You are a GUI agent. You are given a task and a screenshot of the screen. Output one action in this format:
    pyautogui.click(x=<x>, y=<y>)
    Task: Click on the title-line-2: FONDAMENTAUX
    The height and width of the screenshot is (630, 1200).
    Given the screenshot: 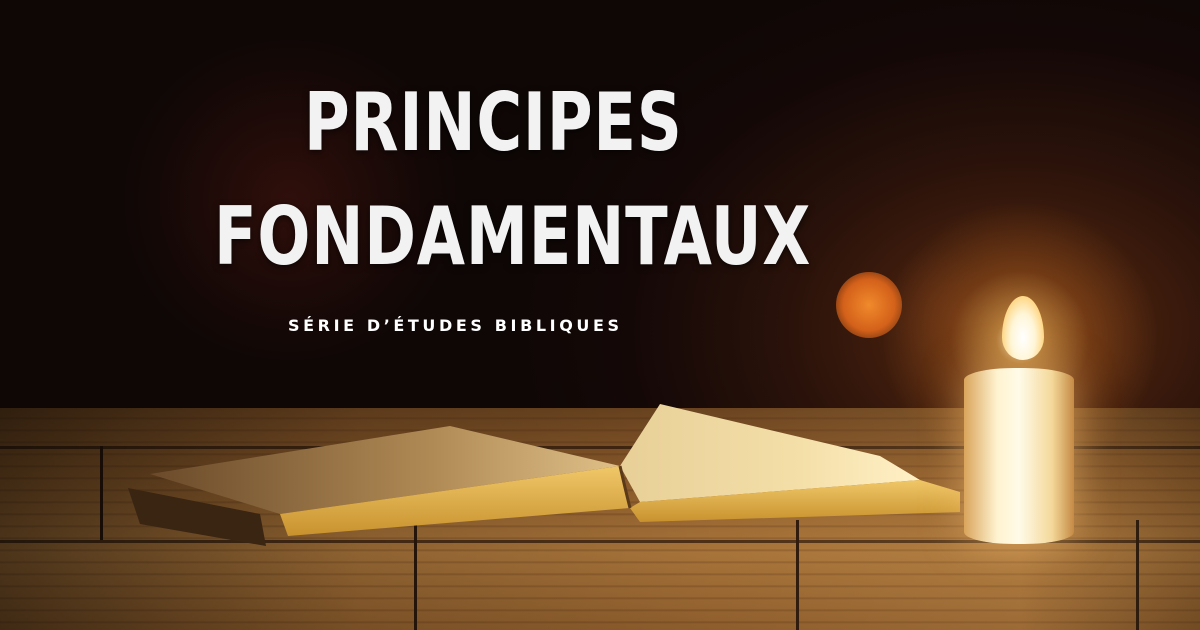 What is the action you would take?
    pyautogui.click(x=513, y=236)
    